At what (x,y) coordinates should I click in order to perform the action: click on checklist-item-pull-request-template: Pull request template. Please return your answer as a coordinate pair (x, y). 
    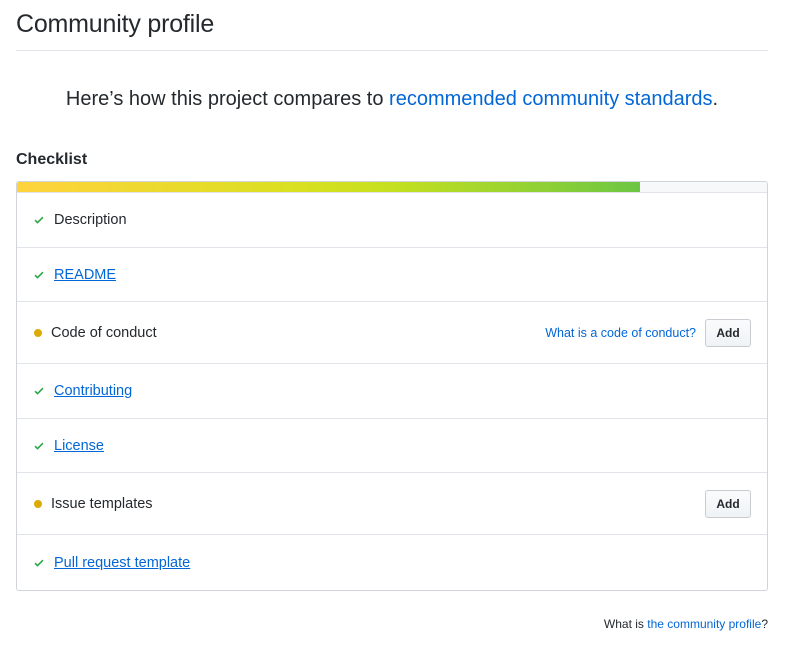
    Looking at the image, I should click on (392, 562).